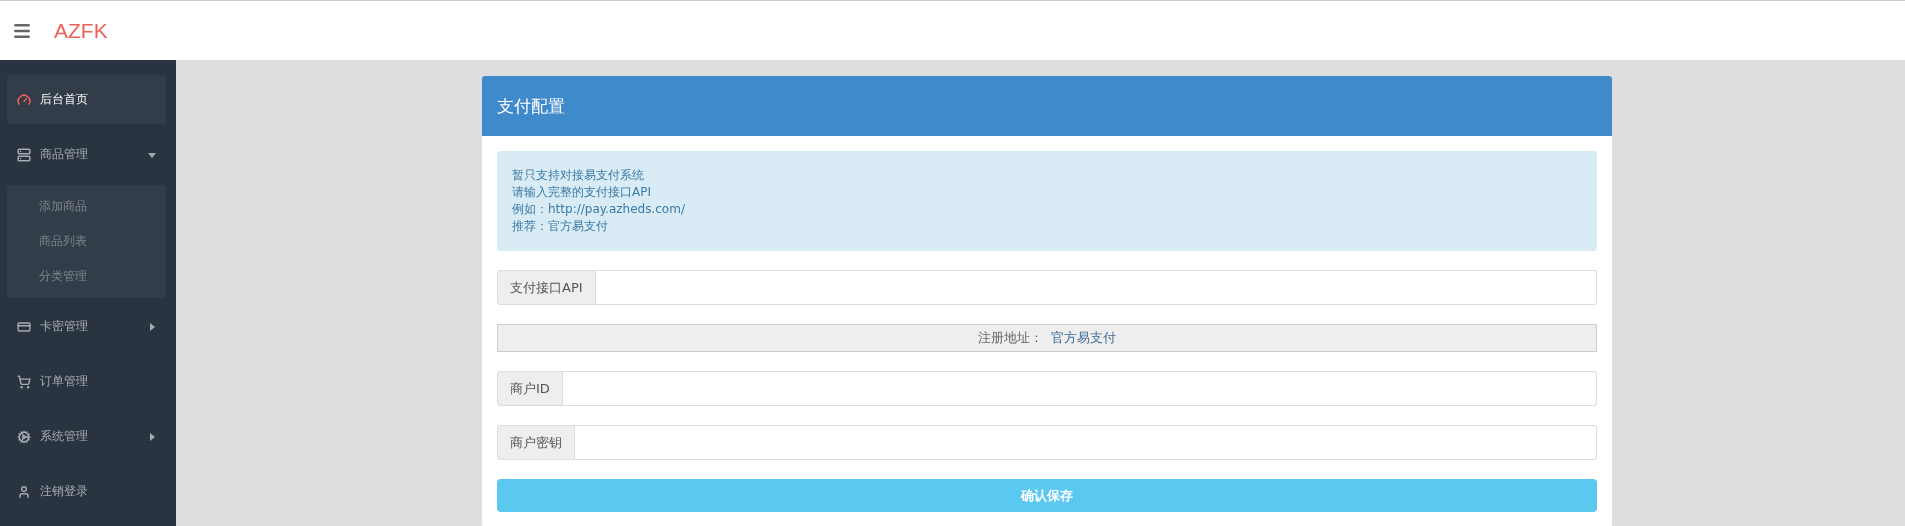 Image resolution: width=1905 pixels, height=526 pixels. Describe the element at coordinates (86, 276) in the screenshot. I see `submenu-item: 分类管理` at that location.